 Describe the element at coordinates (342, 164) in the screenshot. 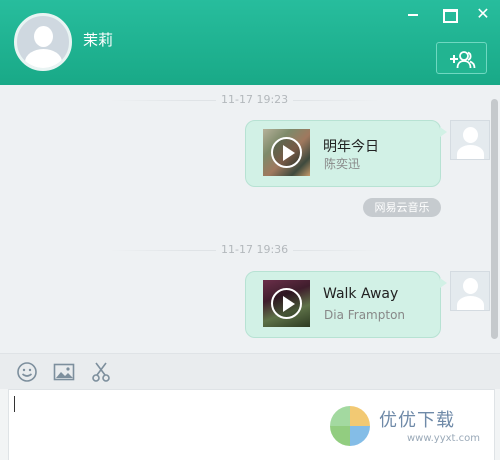

I see `song-artist: 陈奕迅` at that location.